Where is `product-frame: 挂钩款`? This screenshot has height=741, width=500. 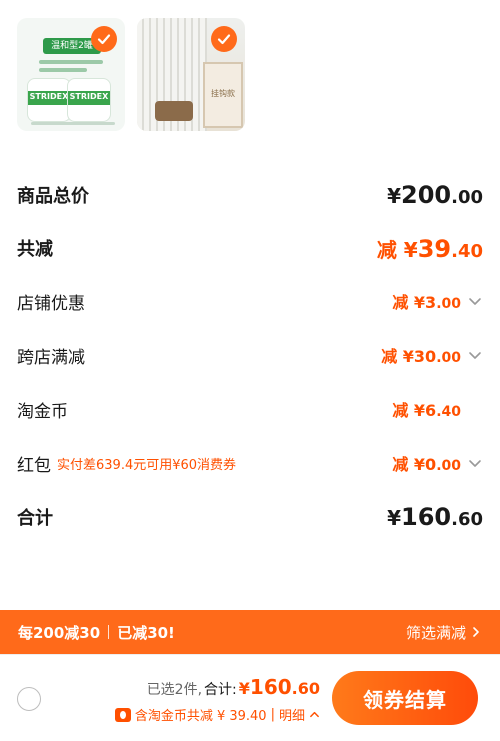
product-frame: 挂钩款 is located at coordinates (223, 95).